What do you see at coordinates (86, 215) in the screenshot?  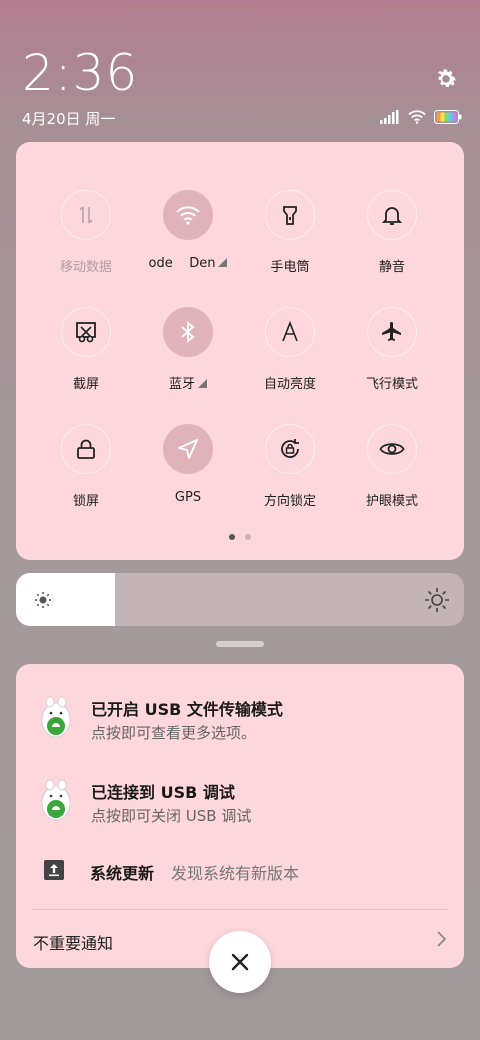 I see `mobile-data-icon` at bounding box center [86, 215].